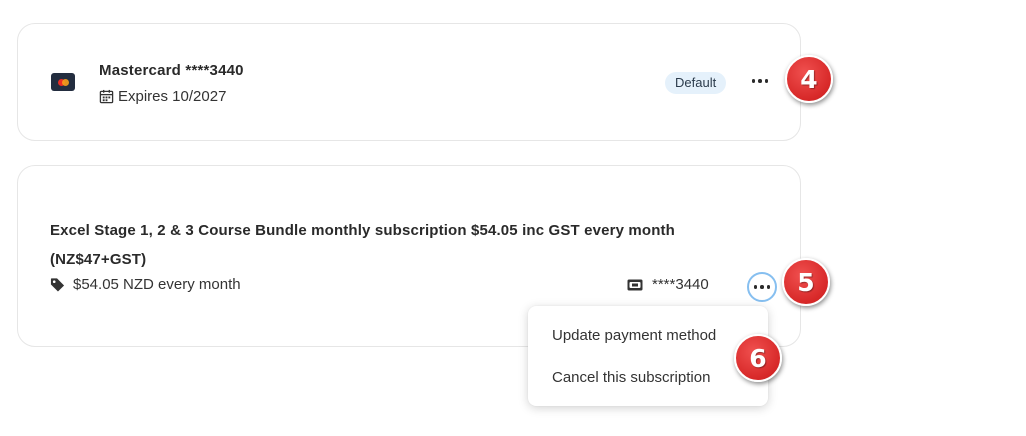 This screenshot has height=436, width=1026. What do you see at coordinates (758, 358) in the screenshot?
I see `step-marker-6: 6` at bounding box center [758, 358].